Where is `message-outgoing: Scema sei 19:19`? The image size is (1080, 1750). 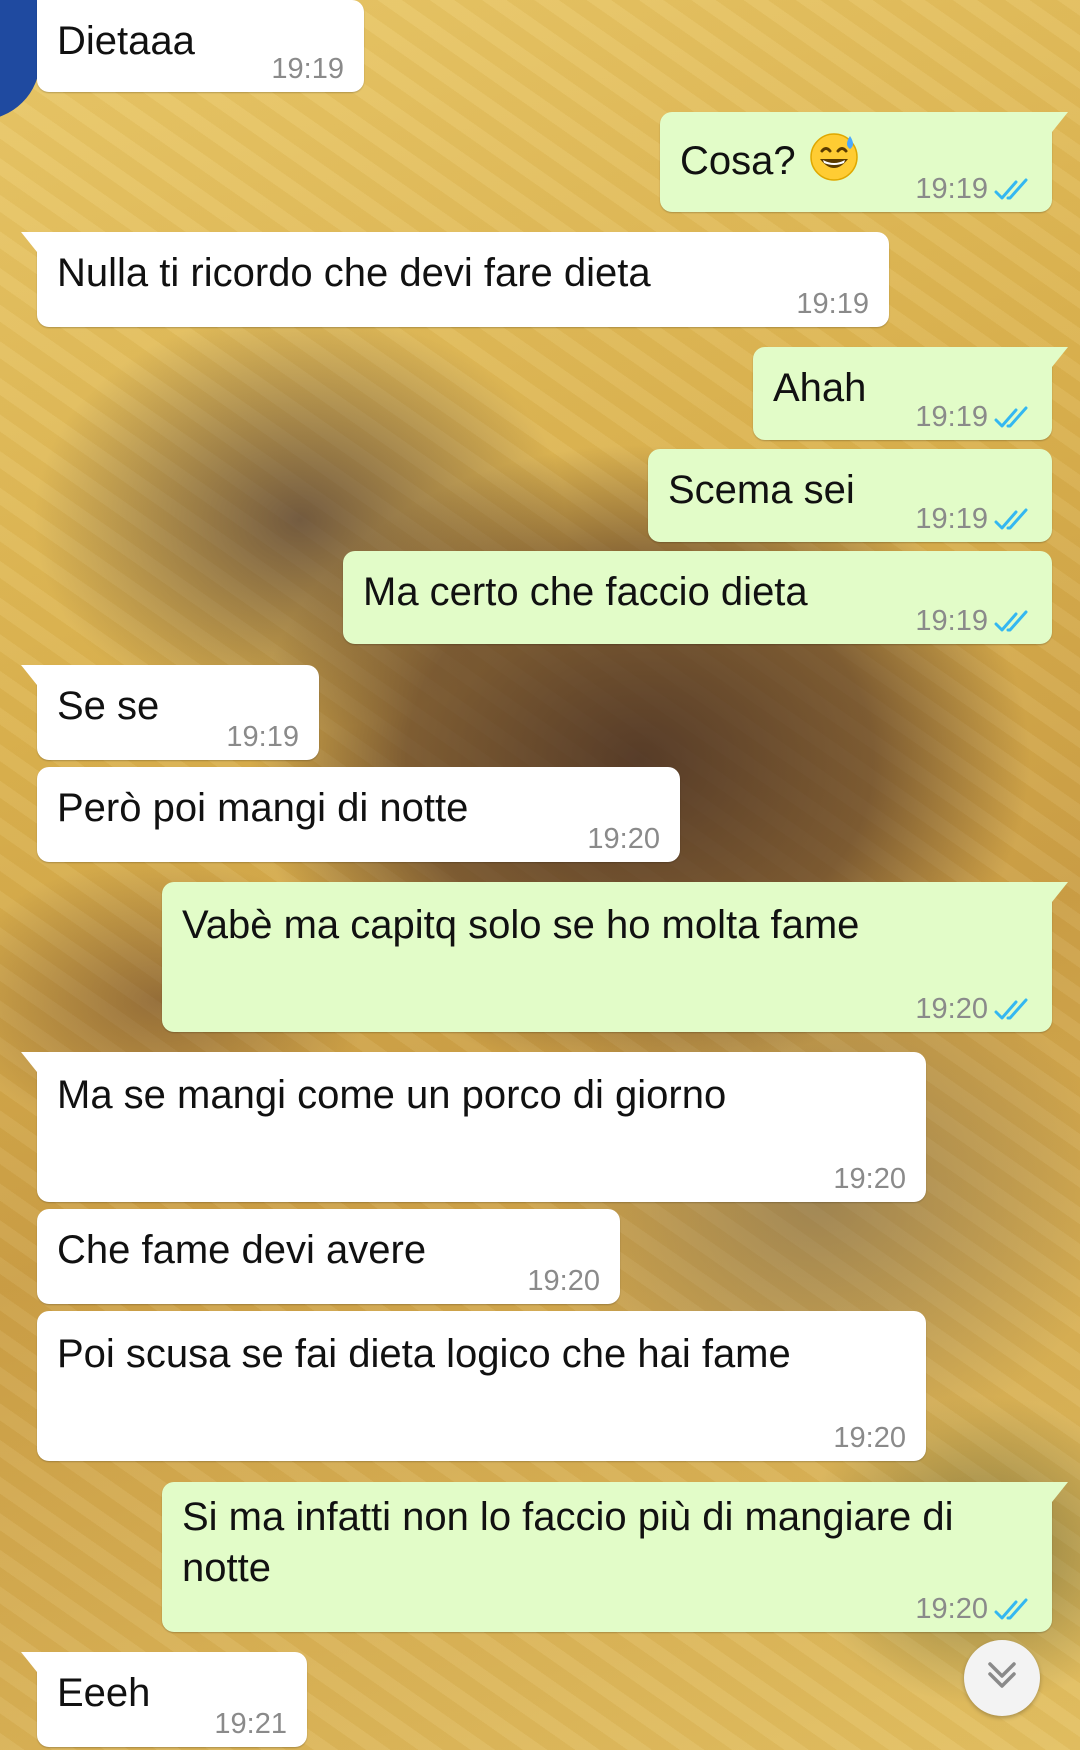 message-outgoing: Scema sei 19:19 is located at coordinates (850, 495).